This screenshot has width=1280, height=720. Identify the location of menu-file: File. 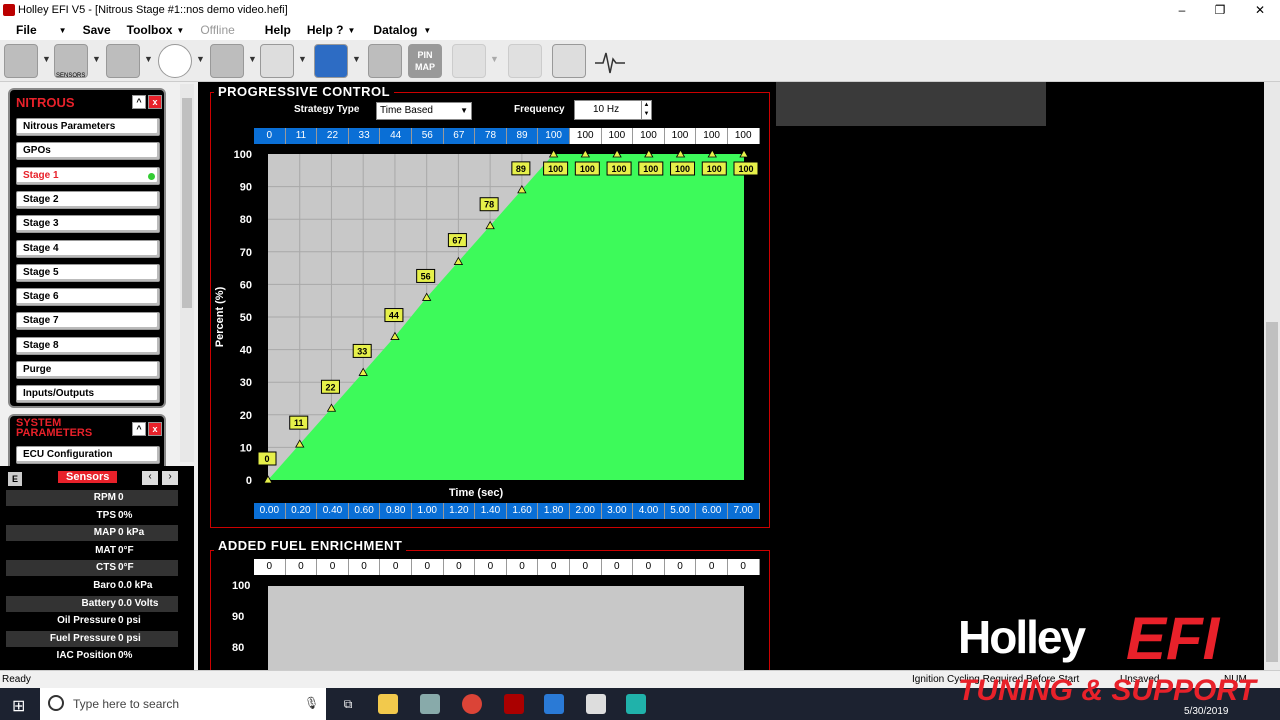
(26, 30).